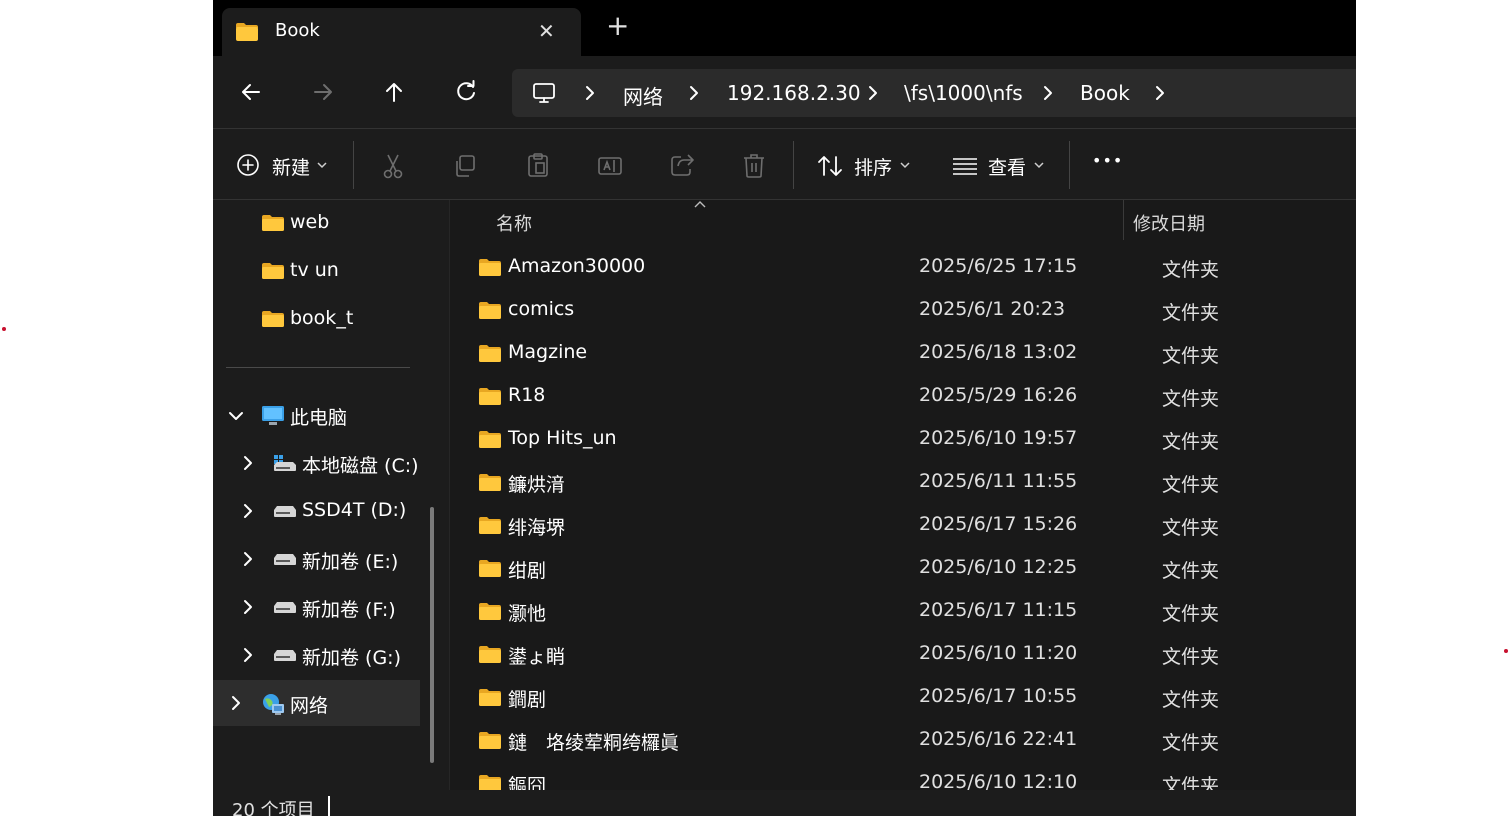 The height and width of the screenshot is (816, 1511). Describe the element at coordinates (514, 223) in the screenshot. I see `column-header-name: 名称` at that location.